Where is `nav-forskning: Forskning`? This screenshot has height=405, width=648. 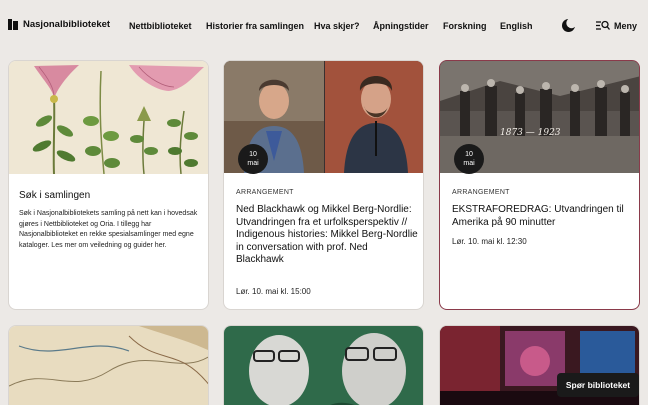 nav-forskning: Forskning is located at coordinates (465, 26).